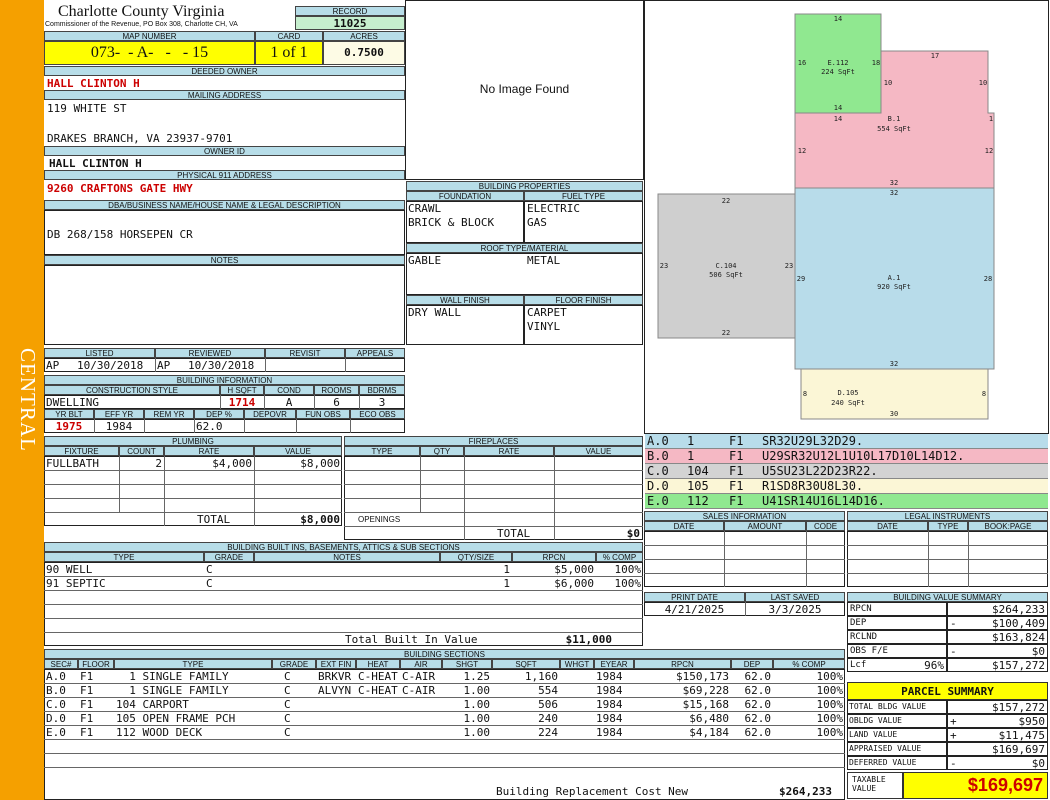  Describe the element at coordinates (813, 486) in the screenshot. I see `legend-path: R1SD8R30U8L30.` at that location.